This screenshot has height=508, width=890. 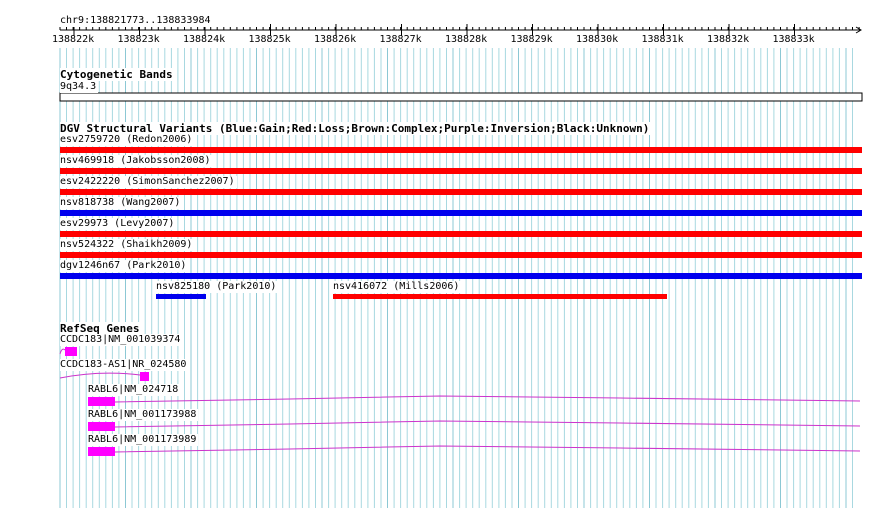 What do you see at coordinates (793, 39) in the screenshot?
I see `ruler-tick-label: 138833k` at bounding box center [793, 39].